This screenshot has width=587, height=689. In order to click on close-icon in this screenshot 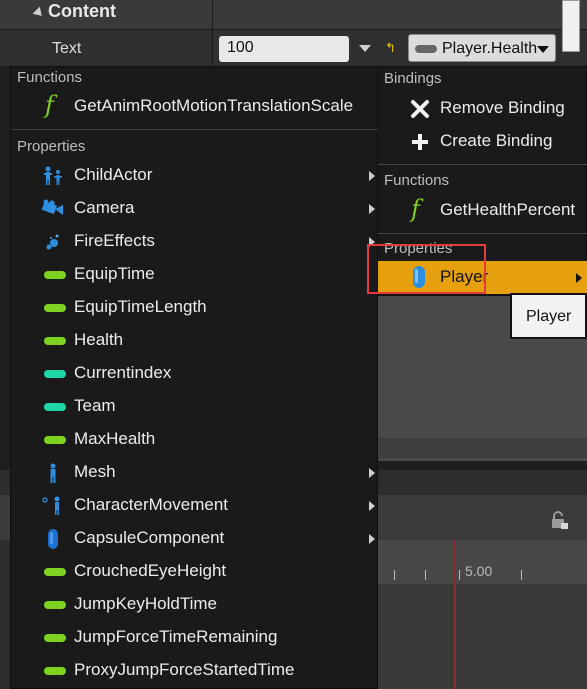, I will do `click(420, 109)`.